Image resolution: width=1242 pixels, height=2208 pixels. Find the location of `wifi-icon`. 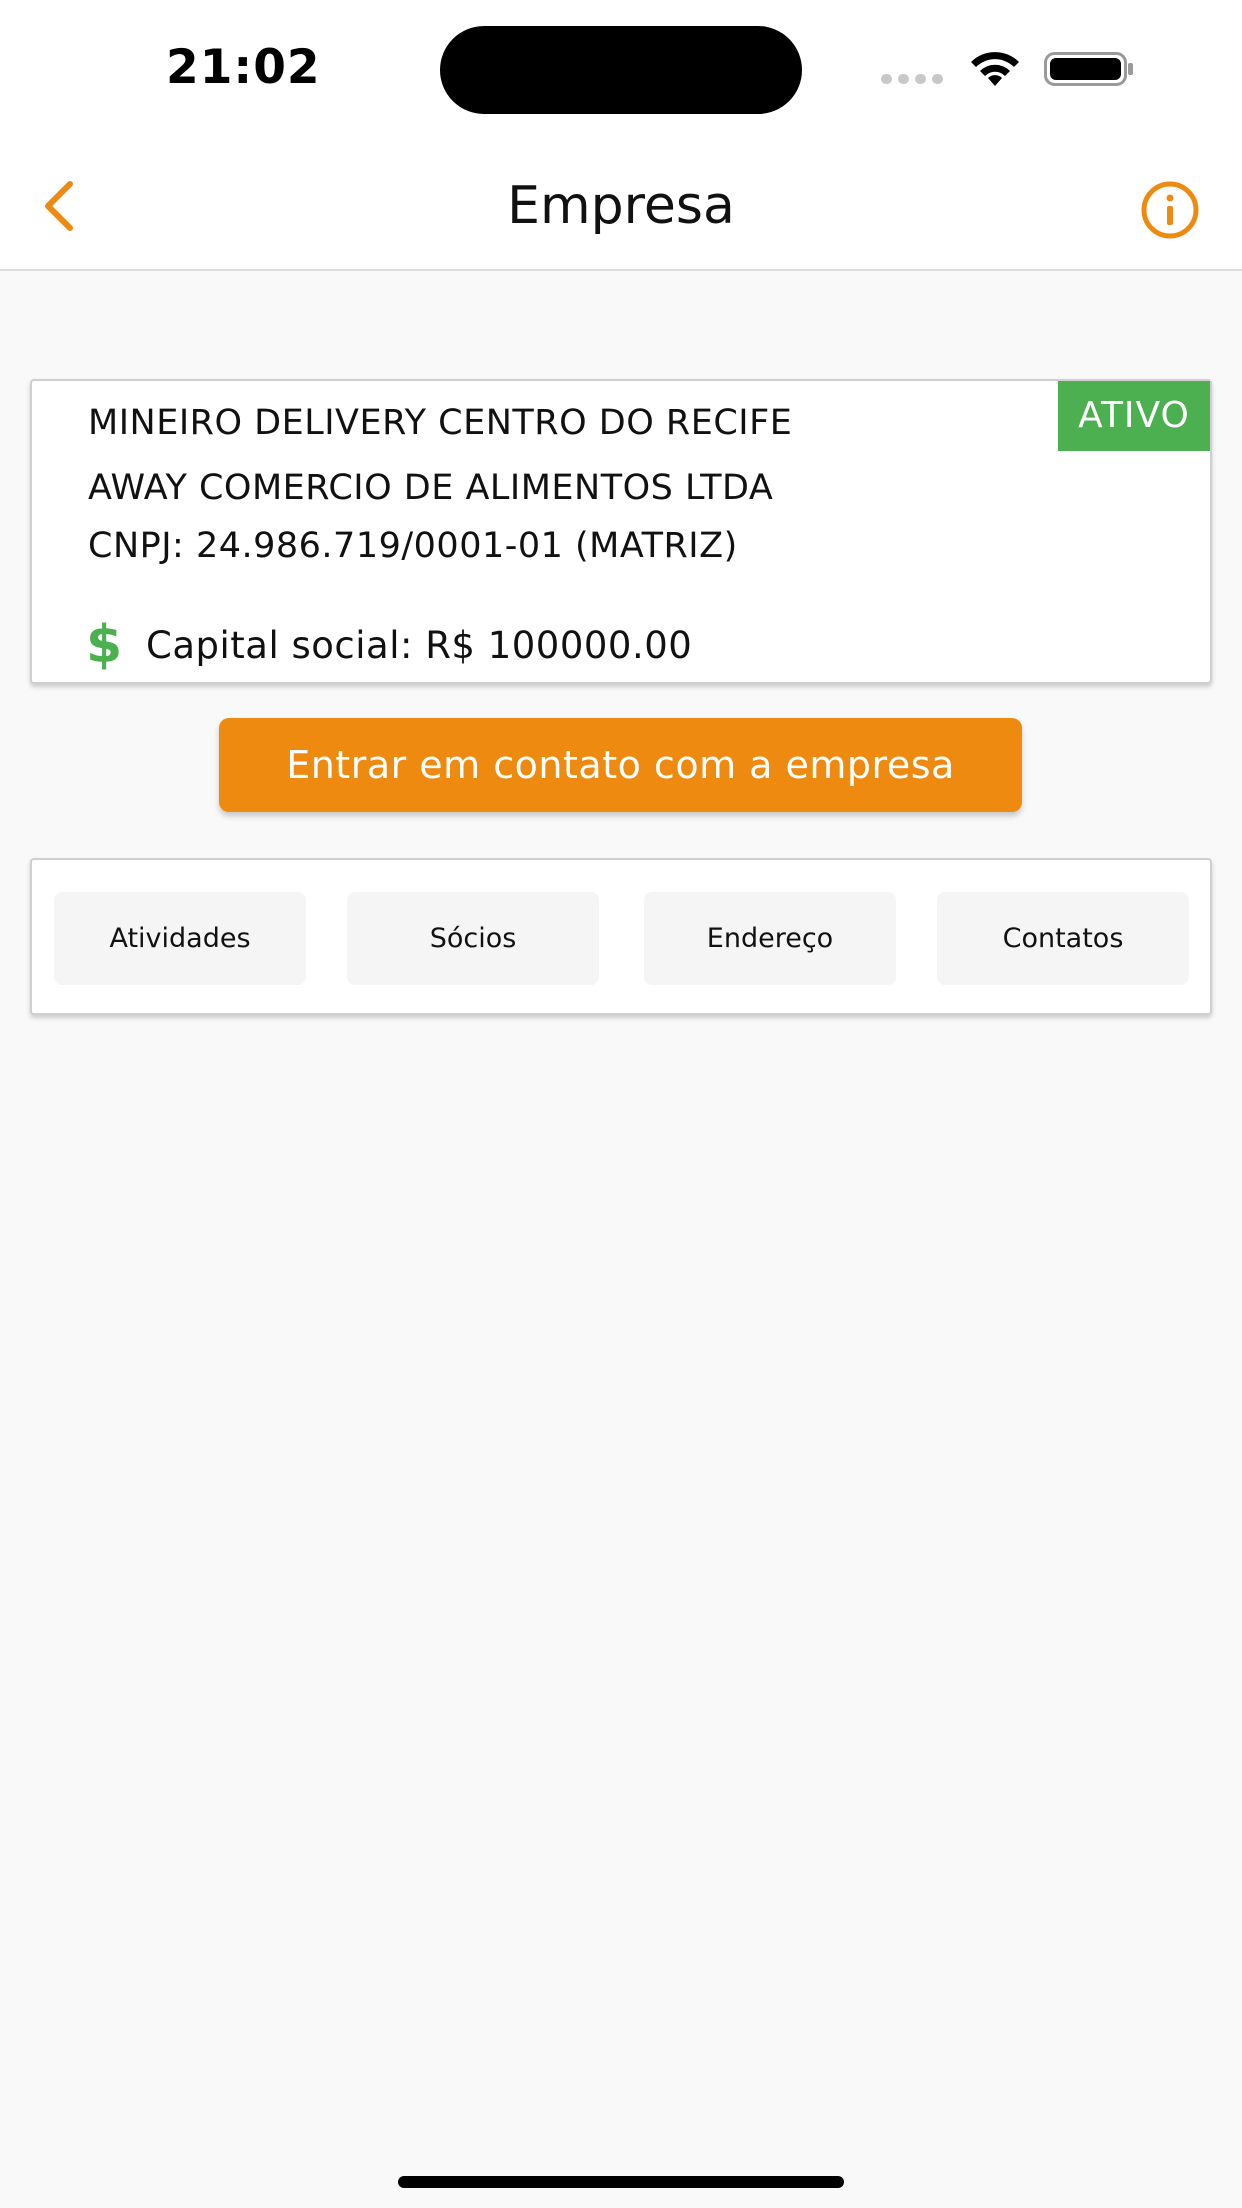

wifi-icon is located at coordinates (995, 69).